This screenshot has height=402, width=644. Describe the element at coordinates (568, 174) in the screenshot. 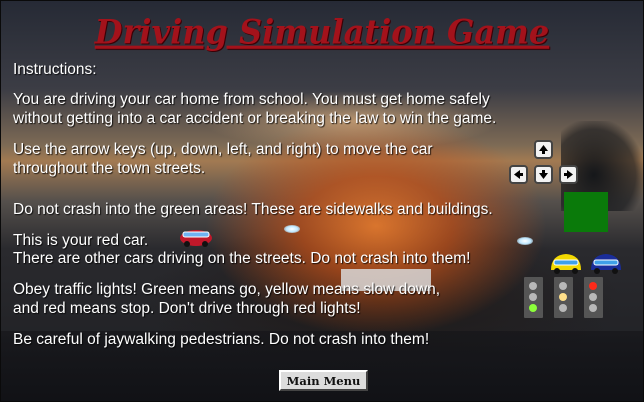

I see `arrow-right-key-icon` at that location.